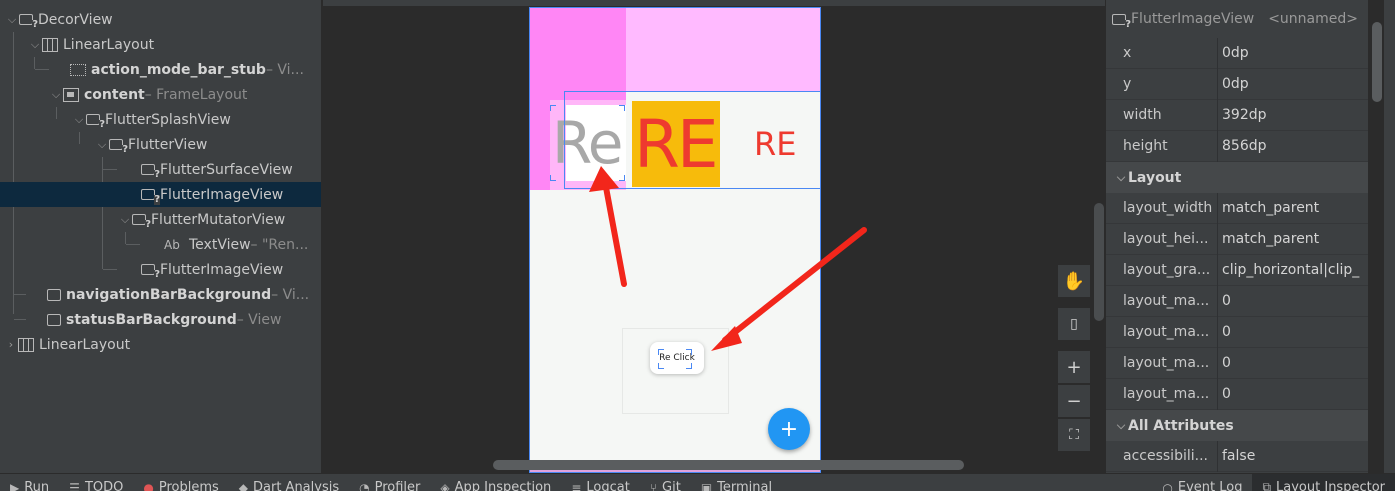 The image size is (1395, 491). Describe the element at coordinates (226, 169) in the screenshot. I see `tree-node-label: FlutterSurfaceView` at that location.